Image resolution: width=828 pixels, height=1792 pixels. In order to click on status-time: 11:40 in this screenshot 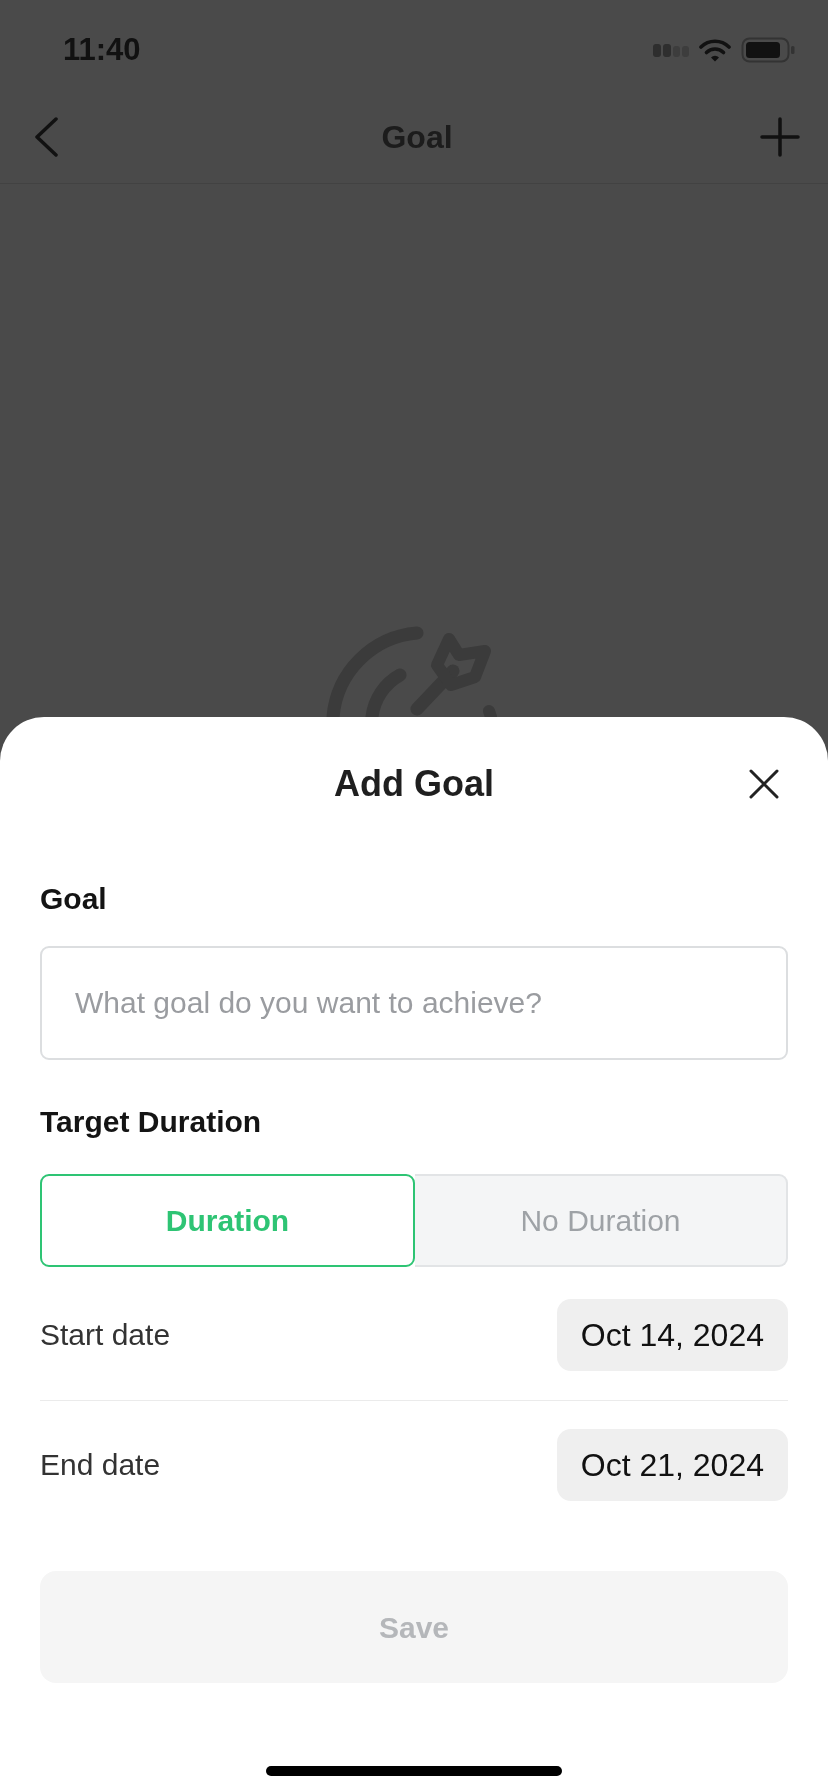, I will do `click(102, 50)`.